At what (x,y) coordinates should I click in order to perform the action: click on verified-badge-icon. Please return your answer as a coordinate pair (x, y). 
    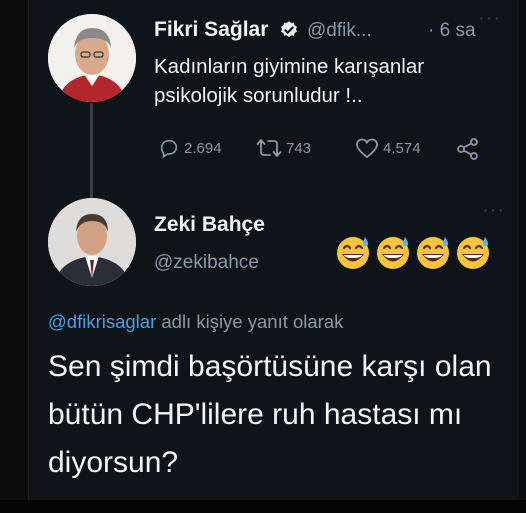
    Looking at the image, I should click on (289, 29).